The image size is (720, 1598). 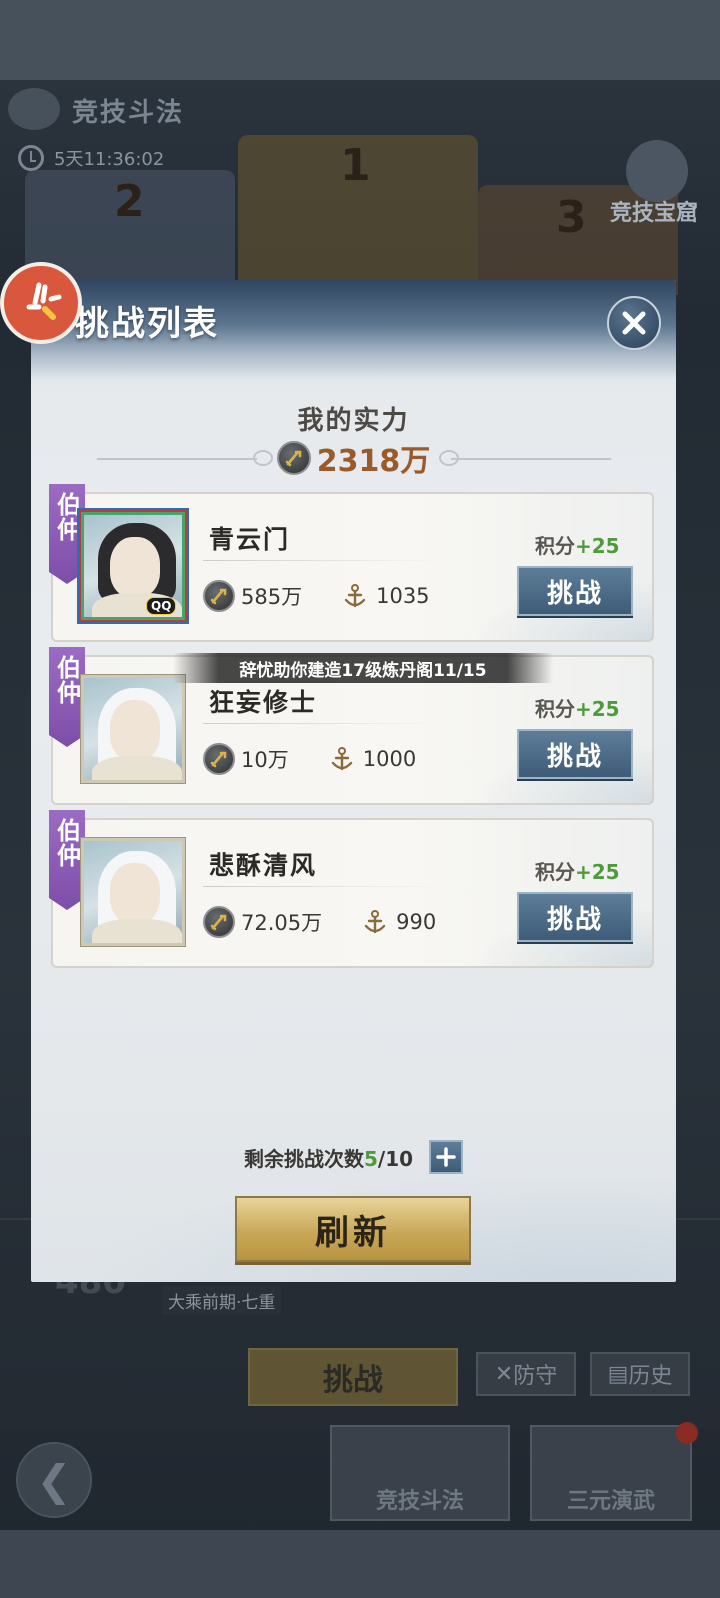 I want to click on close-button, so click(x=634, y=323).